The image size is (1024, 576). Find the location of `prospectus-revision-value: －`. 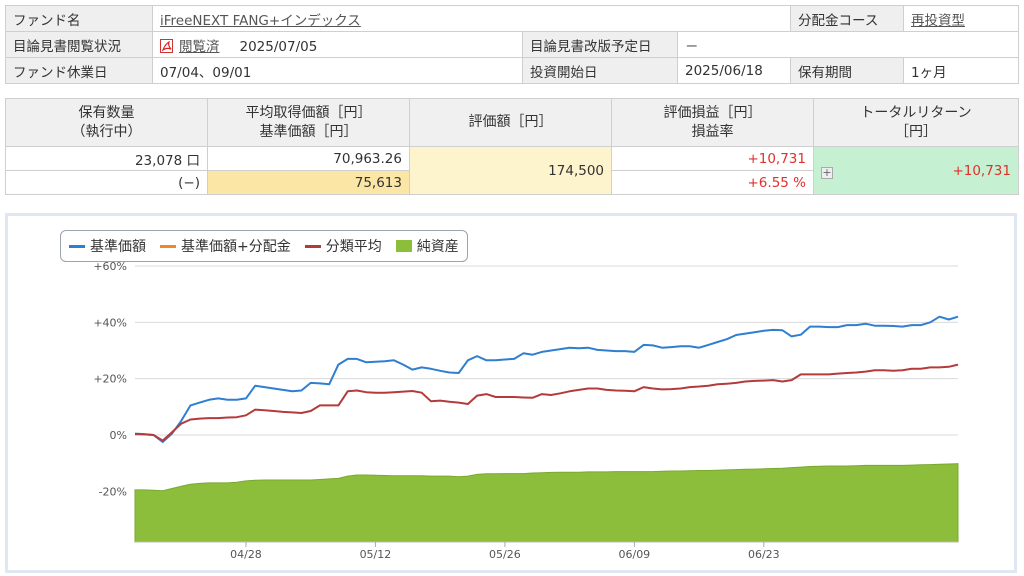

prospectus-revision-value: － is located at coordinates (848, 44).